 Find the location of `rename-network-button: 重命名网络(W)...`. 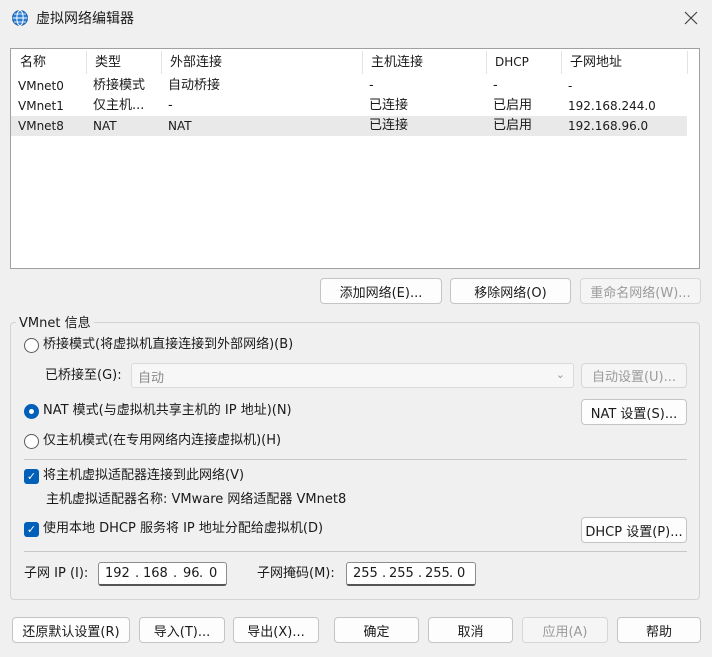

rename-network-button: 重命名网络(W)... is located at coordinates (640, 291).